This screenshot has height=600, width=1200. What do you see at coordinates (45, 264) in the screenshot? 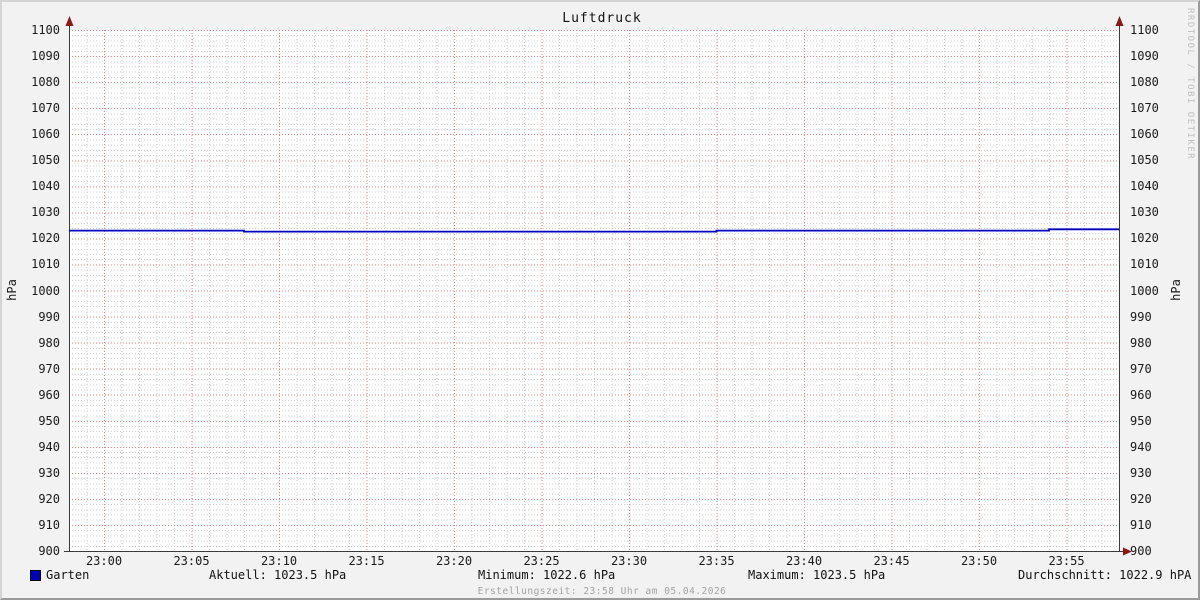
I see `y-tick-label-left: 1010` at bounding box center [45, 264].